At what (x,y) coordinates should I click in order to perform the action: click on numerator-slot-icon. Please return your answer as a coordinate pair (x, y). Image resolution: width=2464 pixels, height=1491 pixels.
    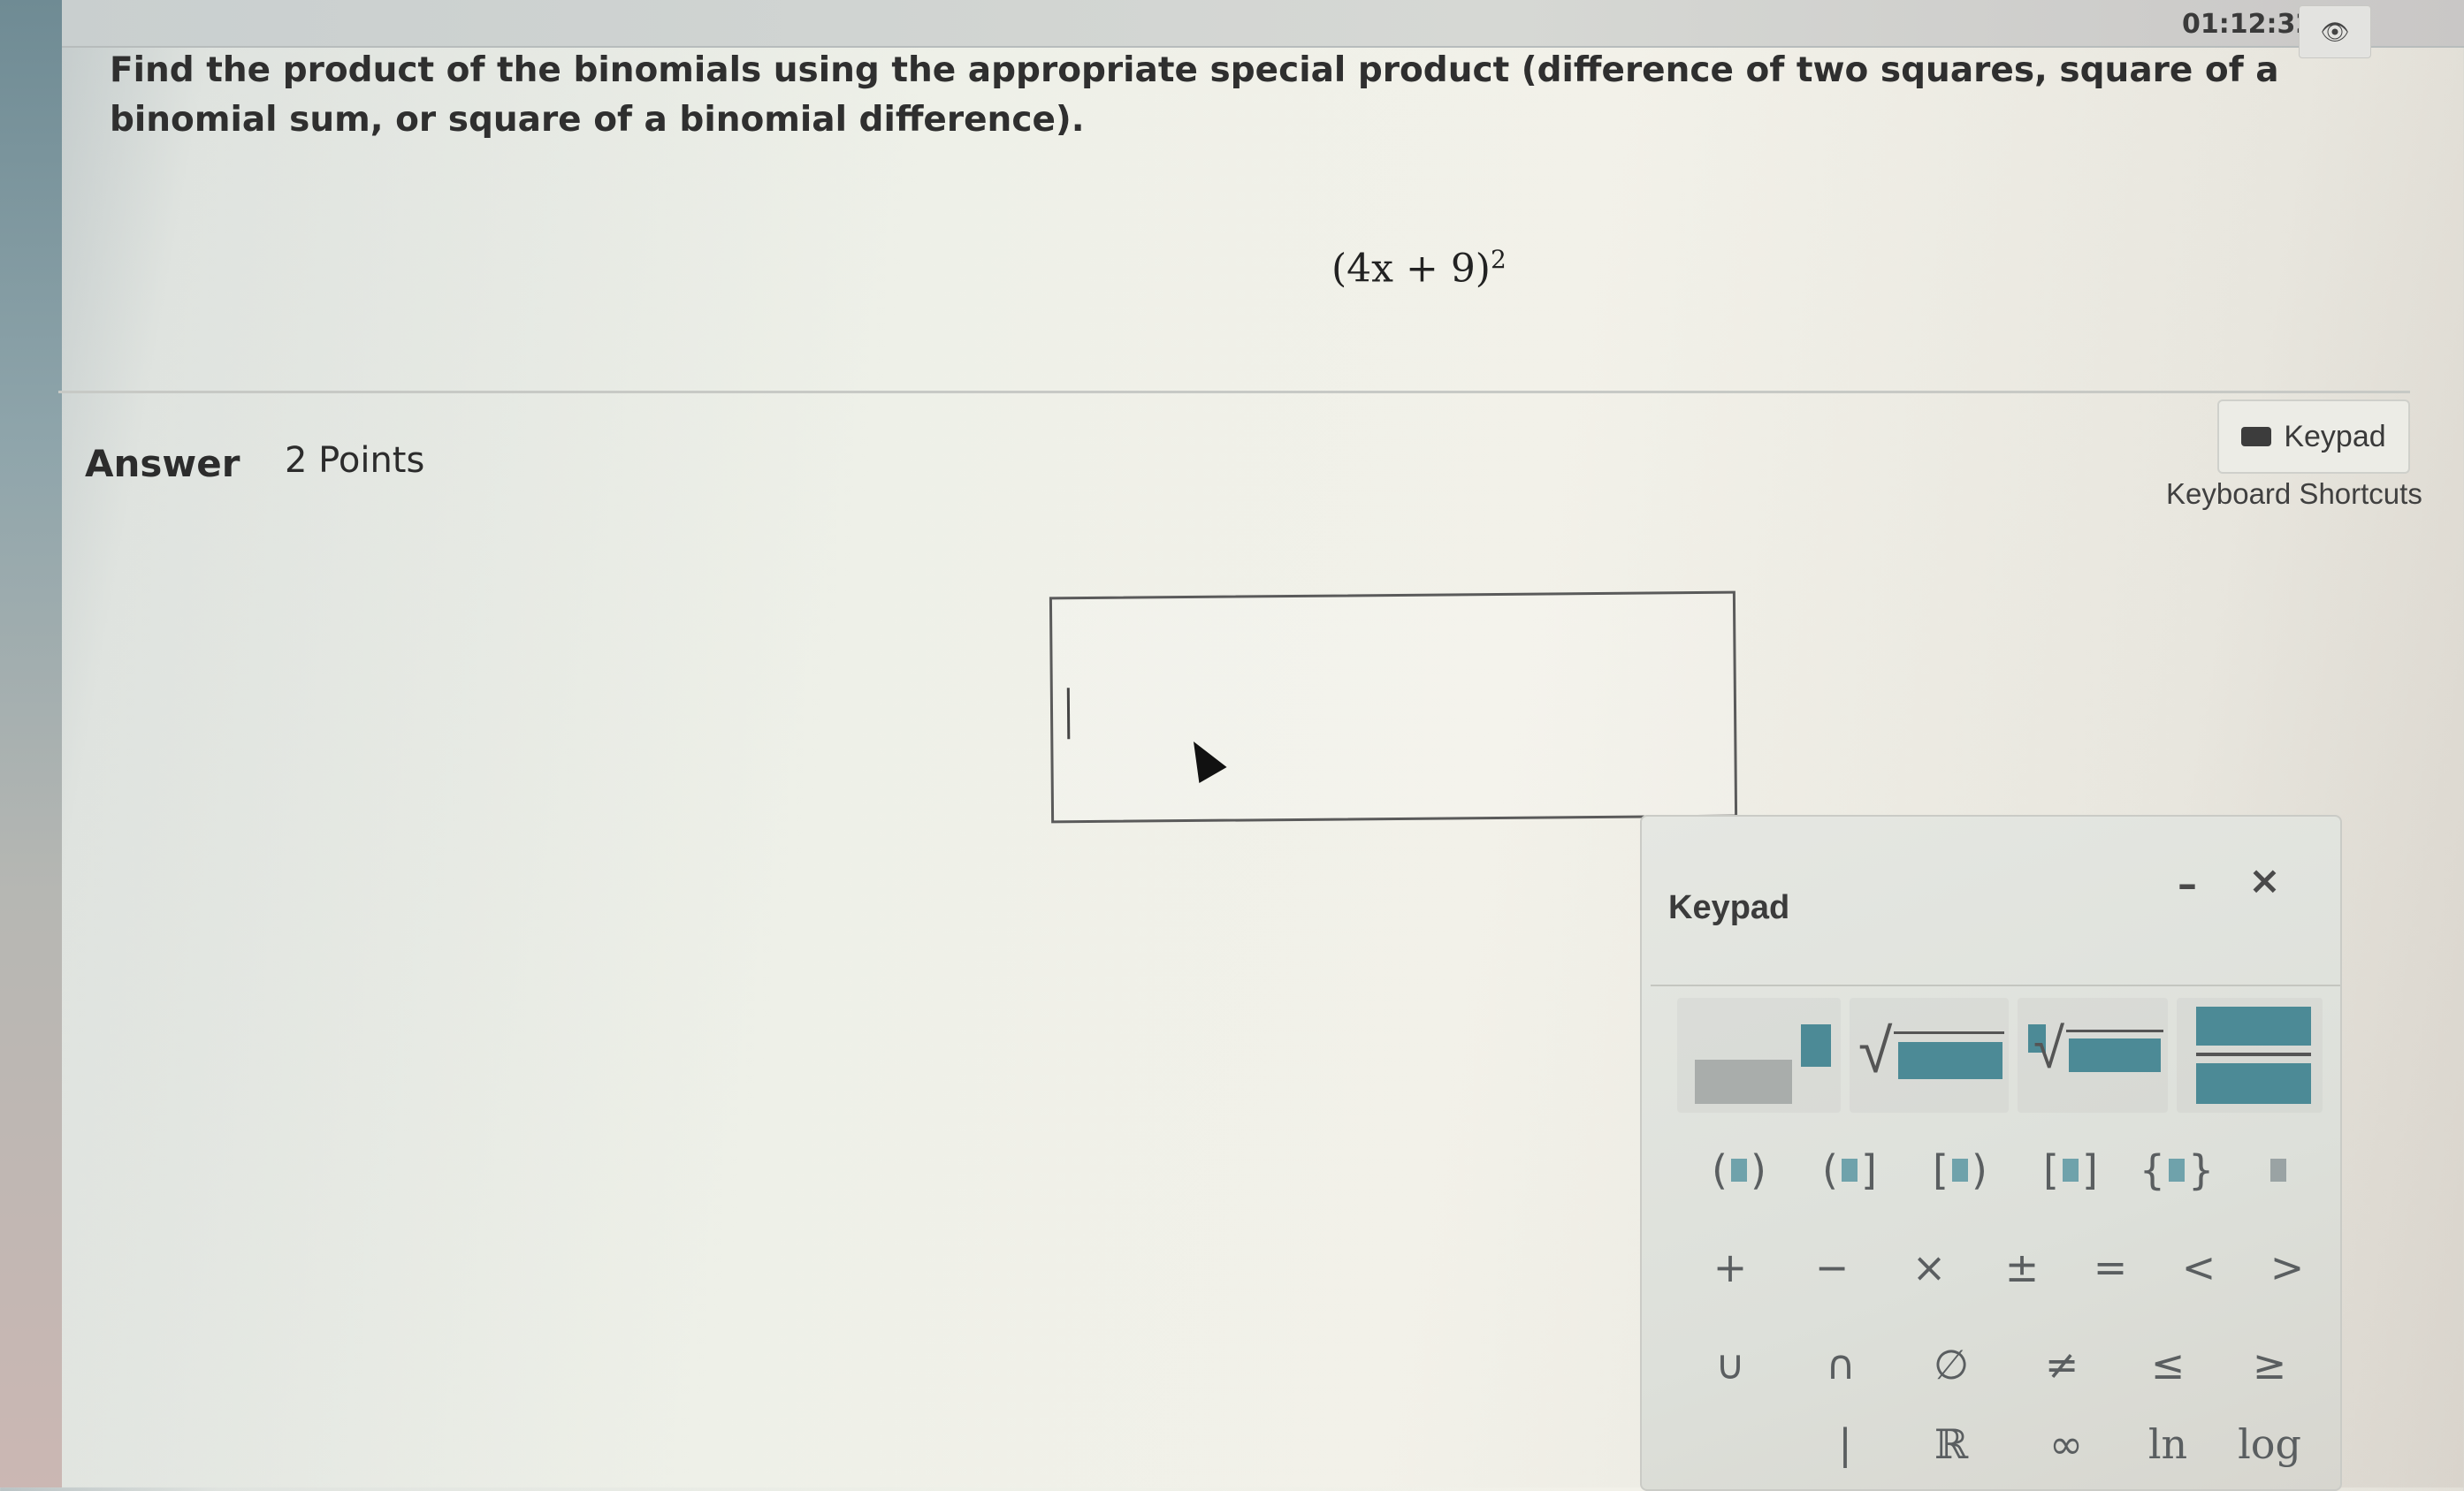
    Looking at the image, I should click on (2253, 1026).